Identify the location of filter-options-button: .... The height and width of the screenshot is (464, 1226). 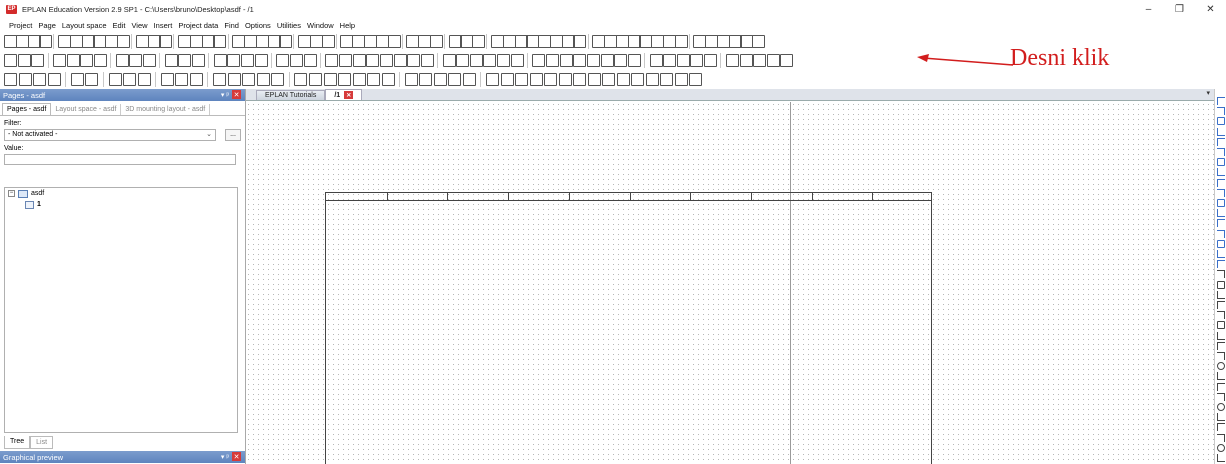
(233, 135).